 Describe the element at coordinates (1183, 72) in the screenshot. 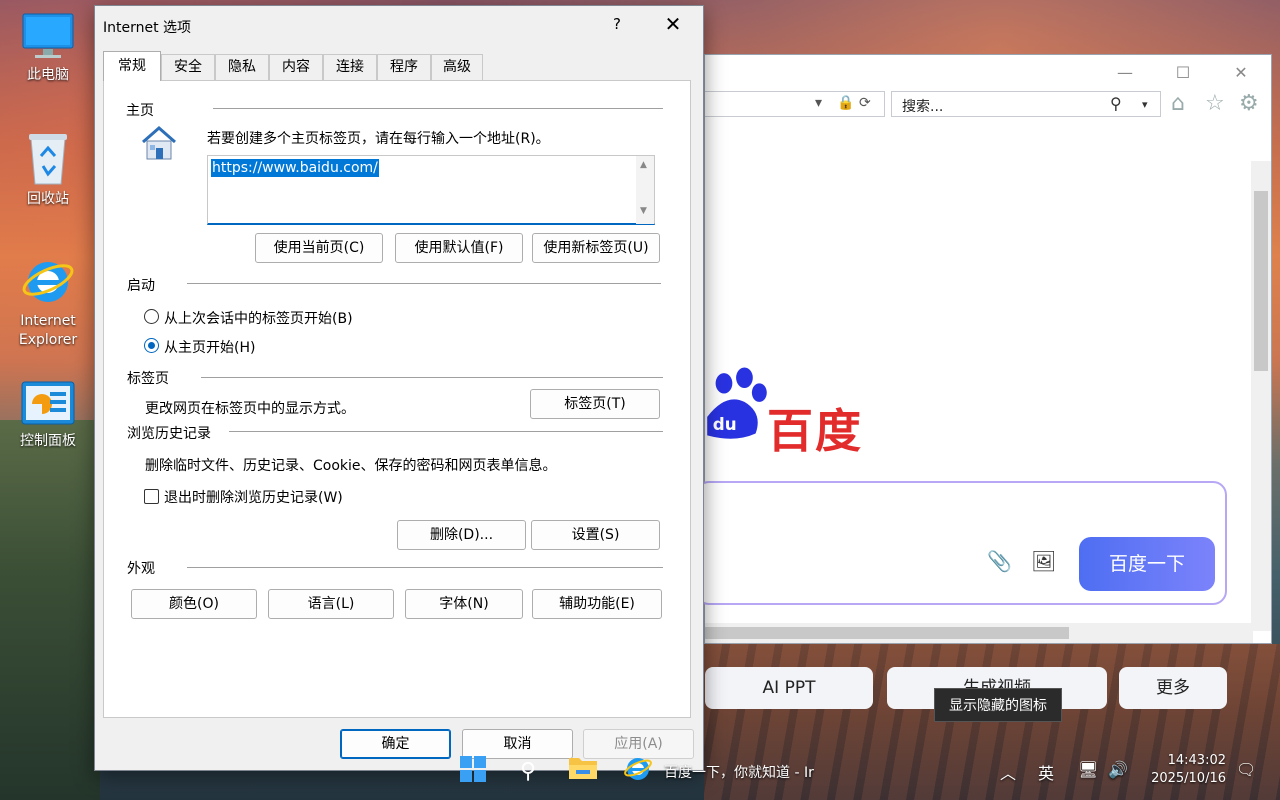

I see `maximize-icon: ☐` at that location.